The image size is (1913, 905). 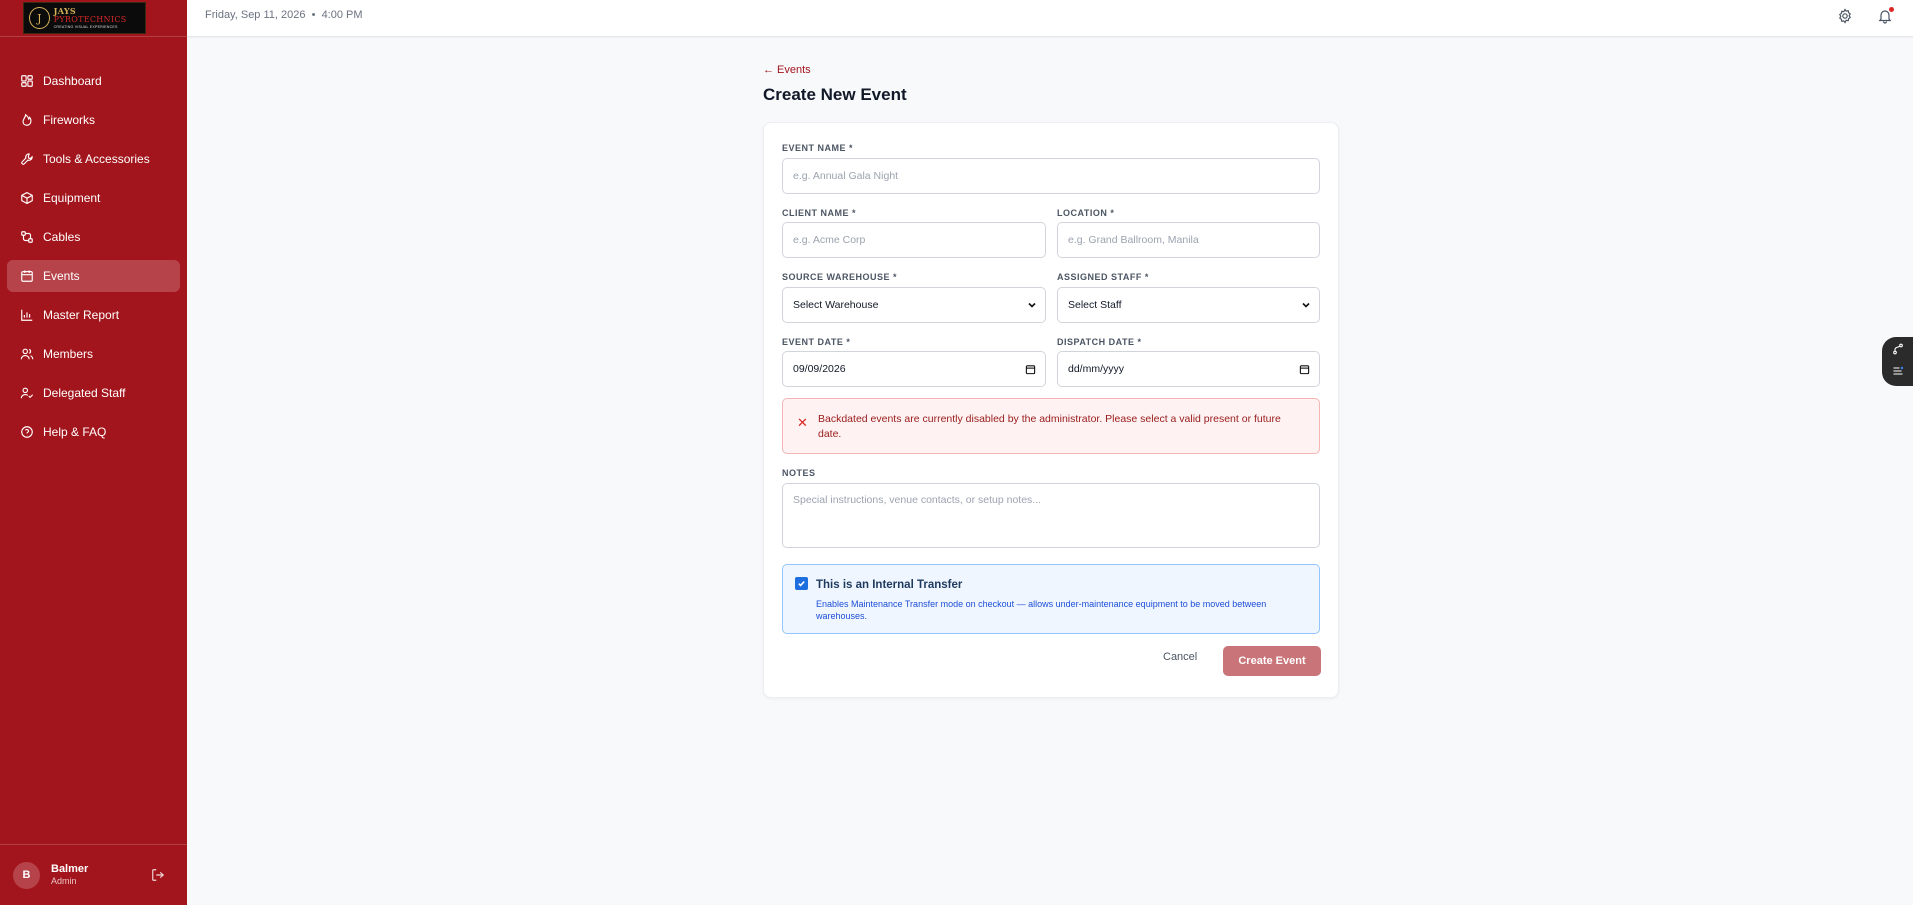 I want to click on logo-accent: PYROTECHNICS, so click(x=90, y=19).